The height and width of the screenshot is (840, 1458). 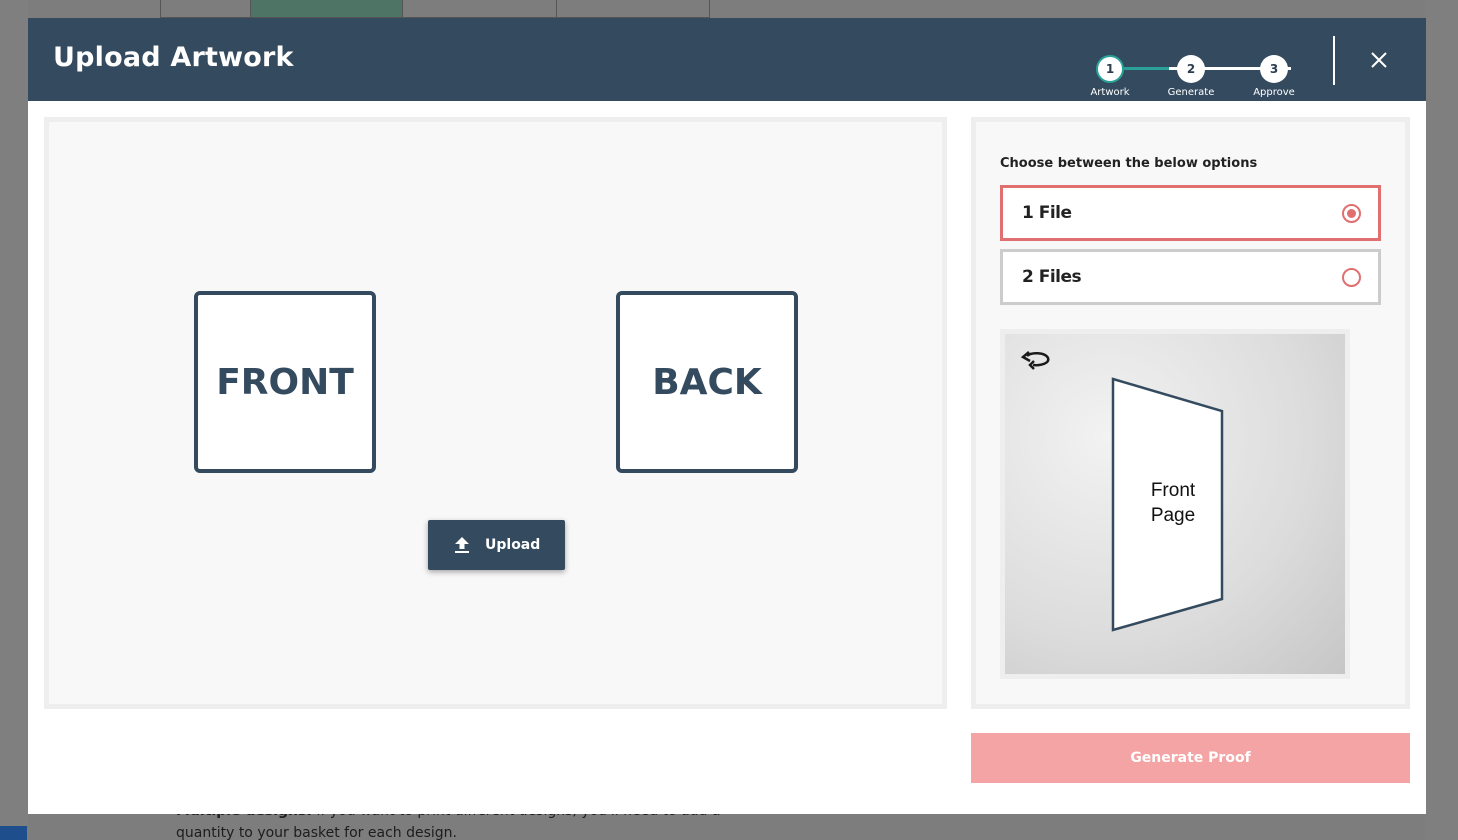 I want to click on step-label: Artwork, so click(x=1110, y=92).